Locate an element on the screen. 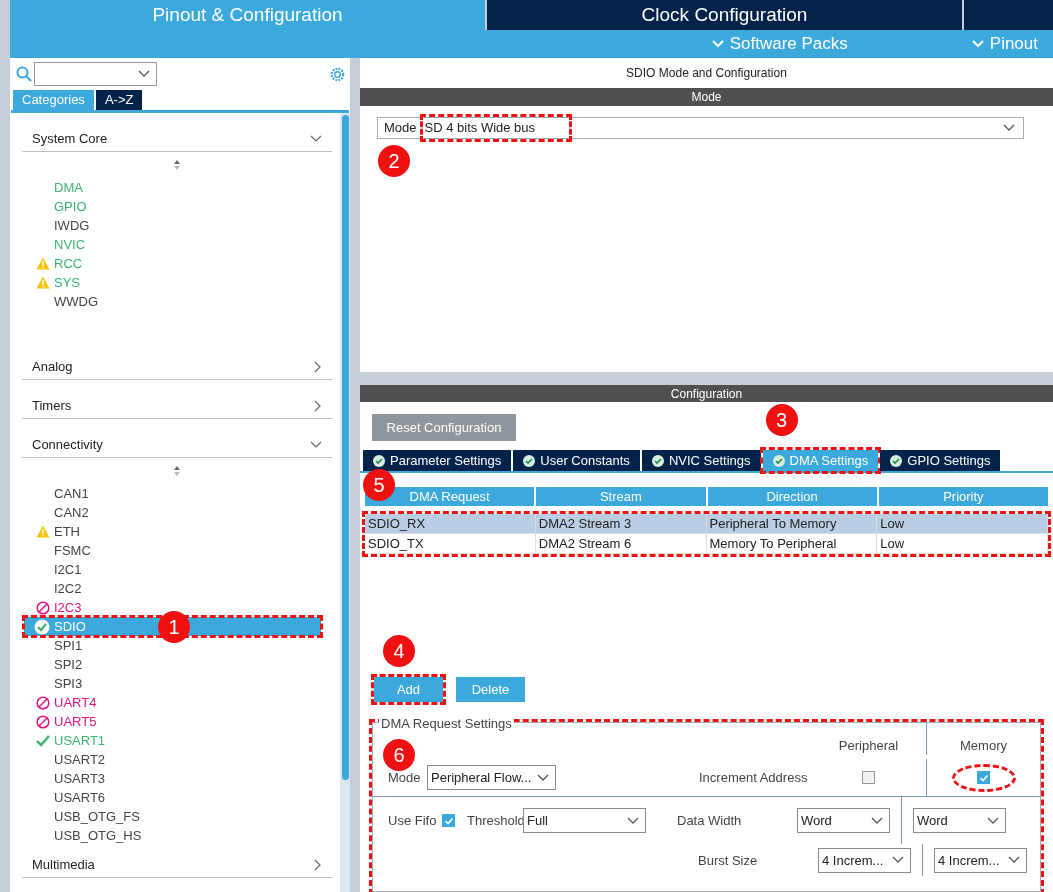 Image resolution: width=1053 pixels, height=892 pixels. column-label: Memory is located at coordinates (983, 737).